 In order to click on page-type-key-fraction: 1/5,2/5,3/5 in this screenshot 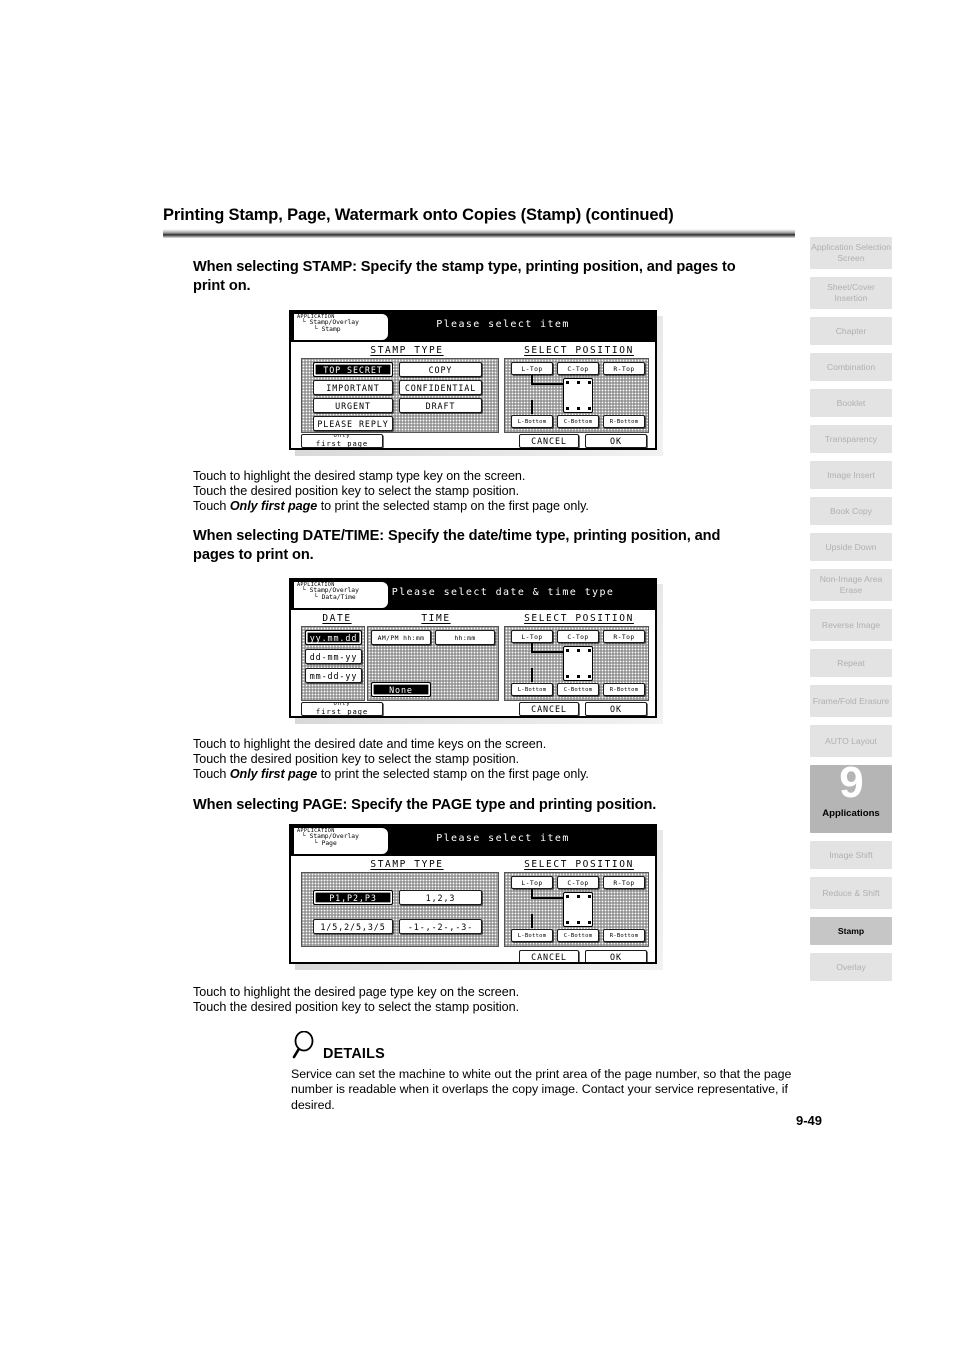, I will do `click(353, 926)`.